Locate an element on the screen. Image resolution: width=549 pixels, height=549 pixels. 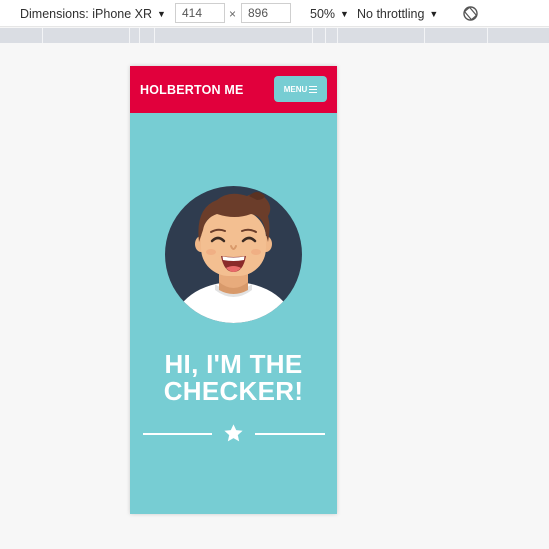
throttling-select: No throttling ▼ is located at coordinates (397, 13).